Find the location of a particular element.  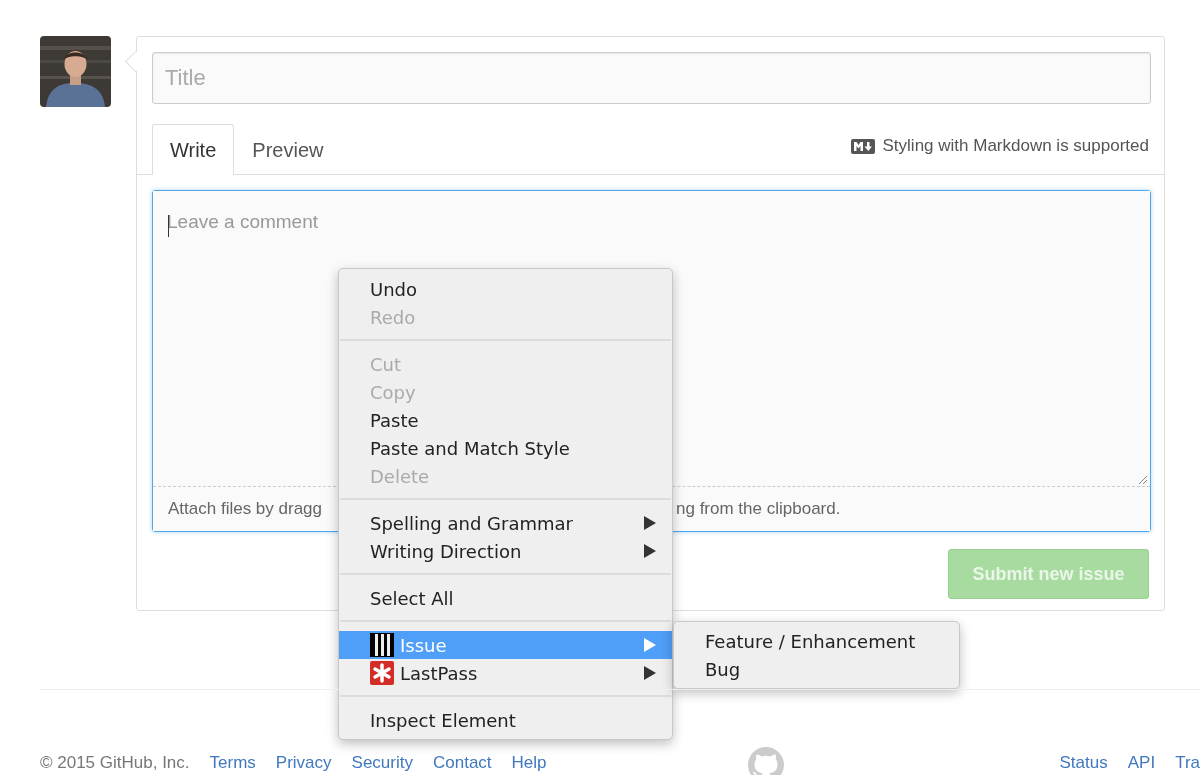

menu-item: Bug is located at coordinates (816, 669).